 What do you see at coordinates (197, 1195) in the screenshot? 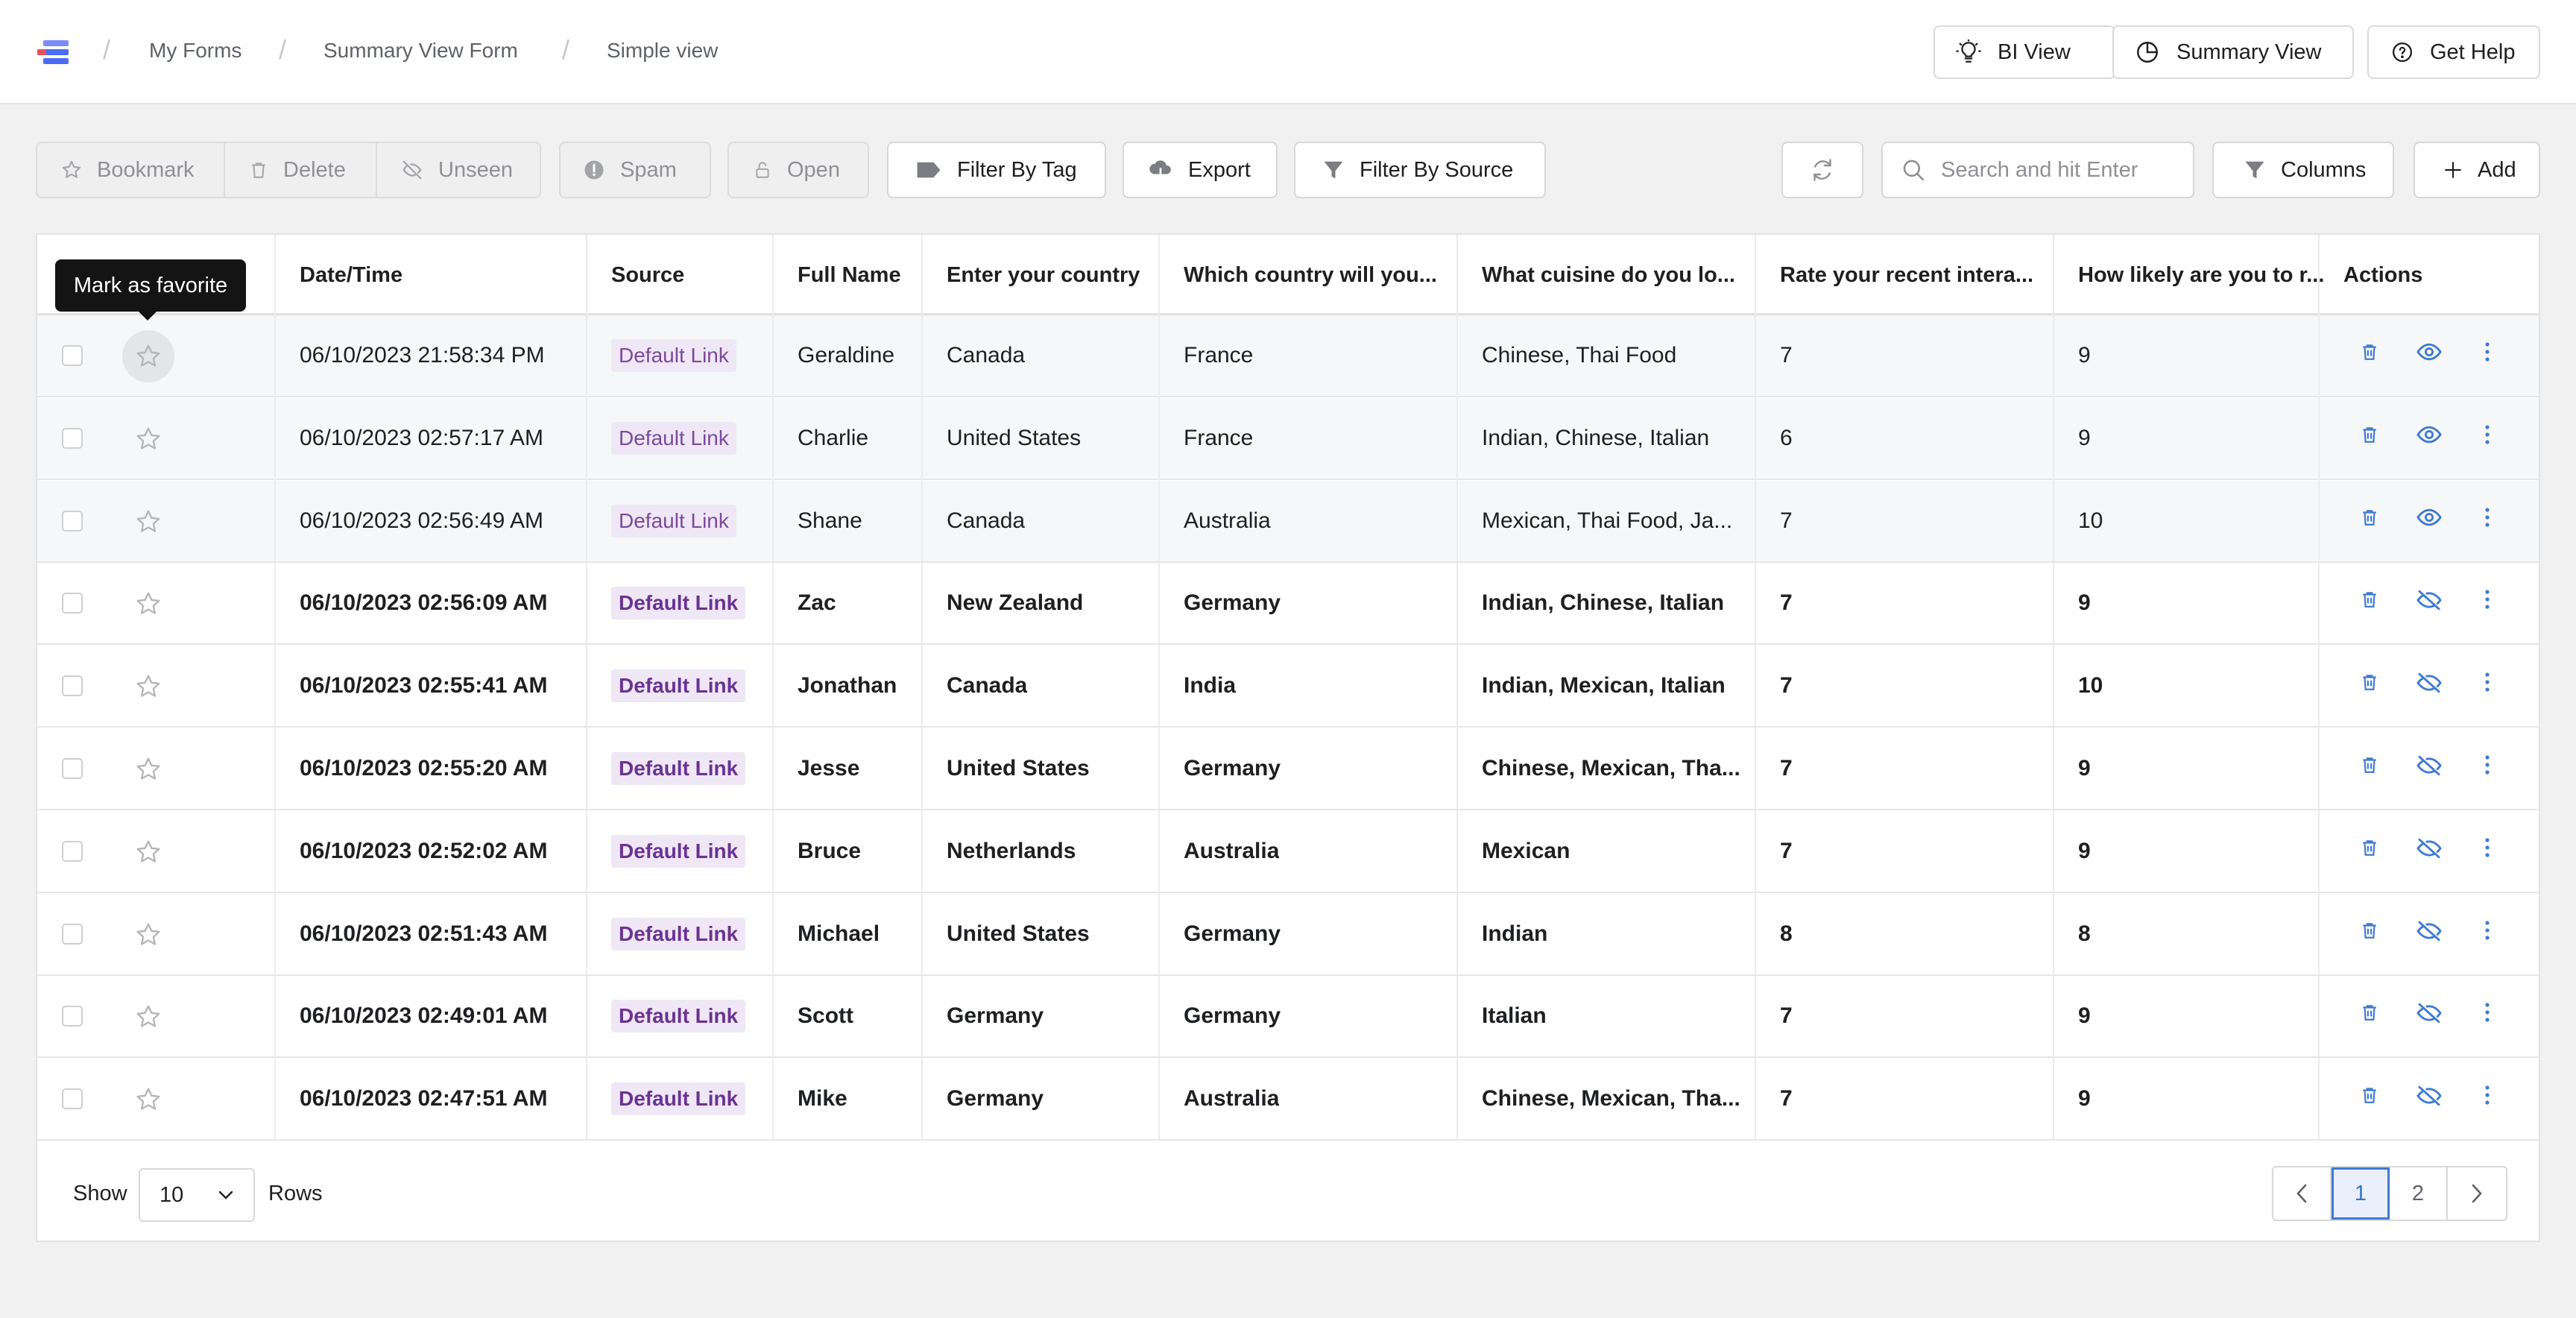
I see `rows-per-page-select: 10` at bounding box center [197, 1195].